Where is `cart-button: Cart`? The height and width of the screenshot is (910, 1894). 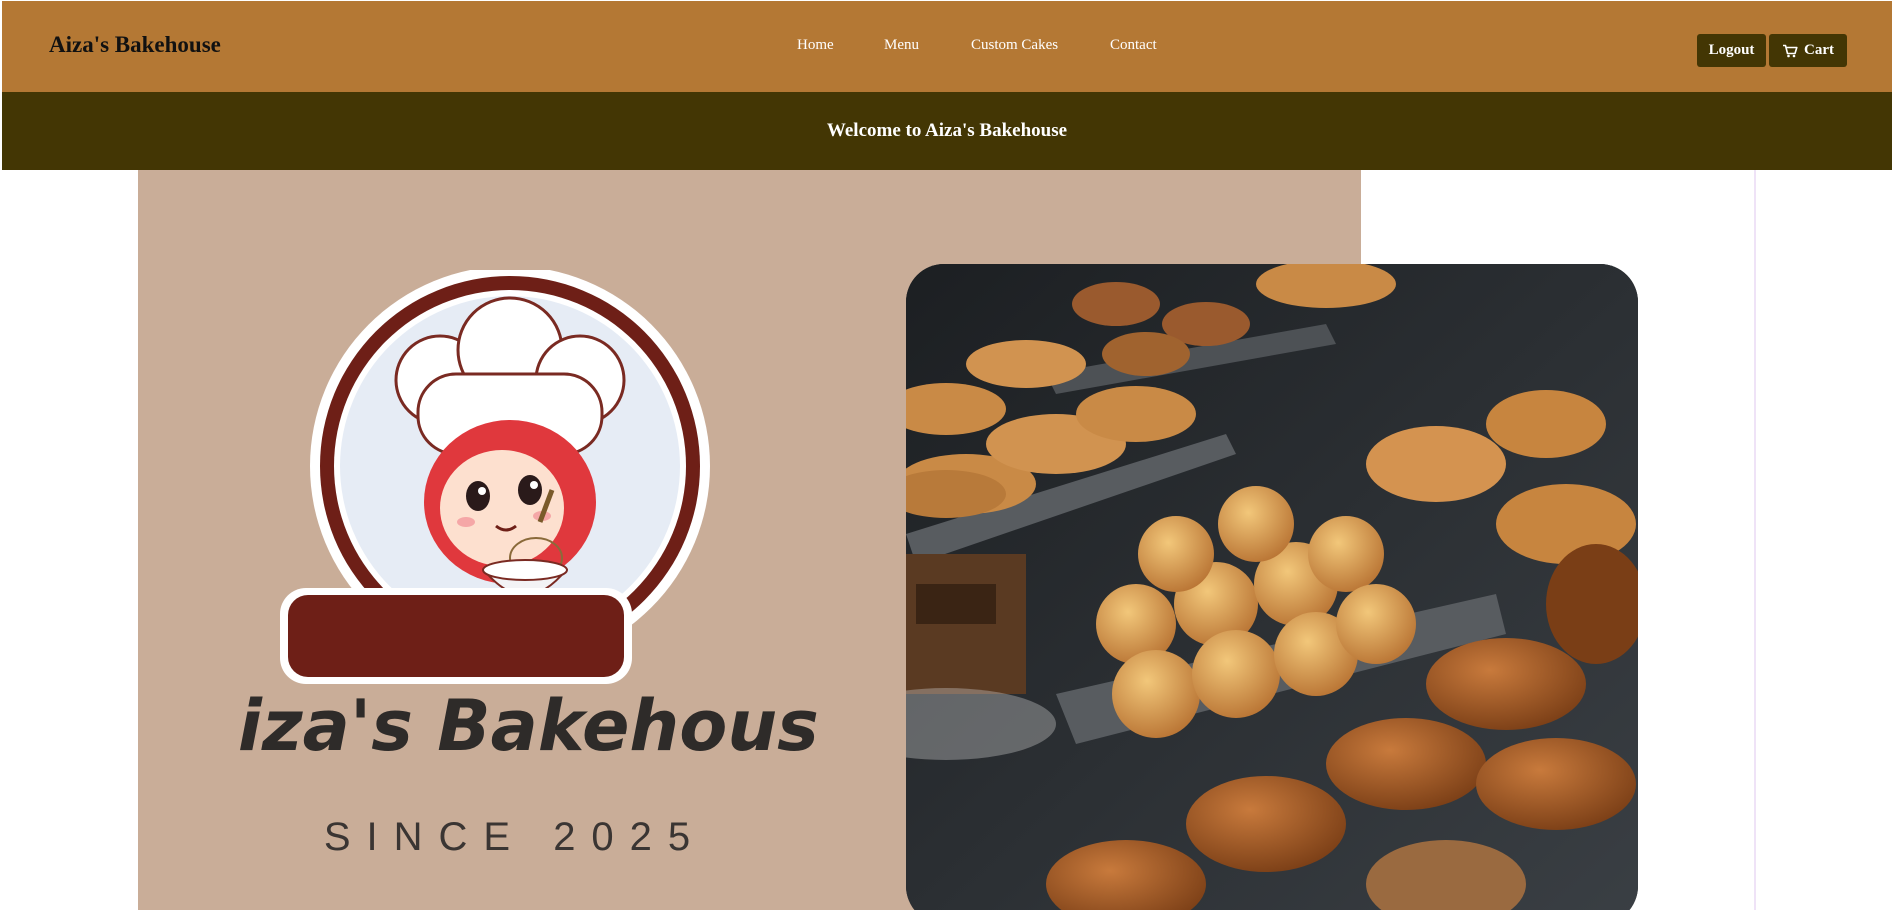 cart-button: Cart is located at coordinates (1808, 50).